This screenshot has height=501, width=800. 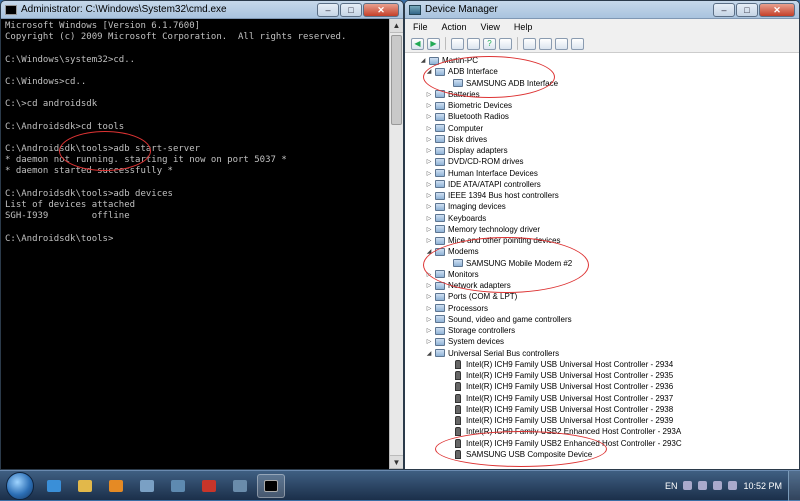 I want to click on language-indicator: EN, so click(x=671, y=486).